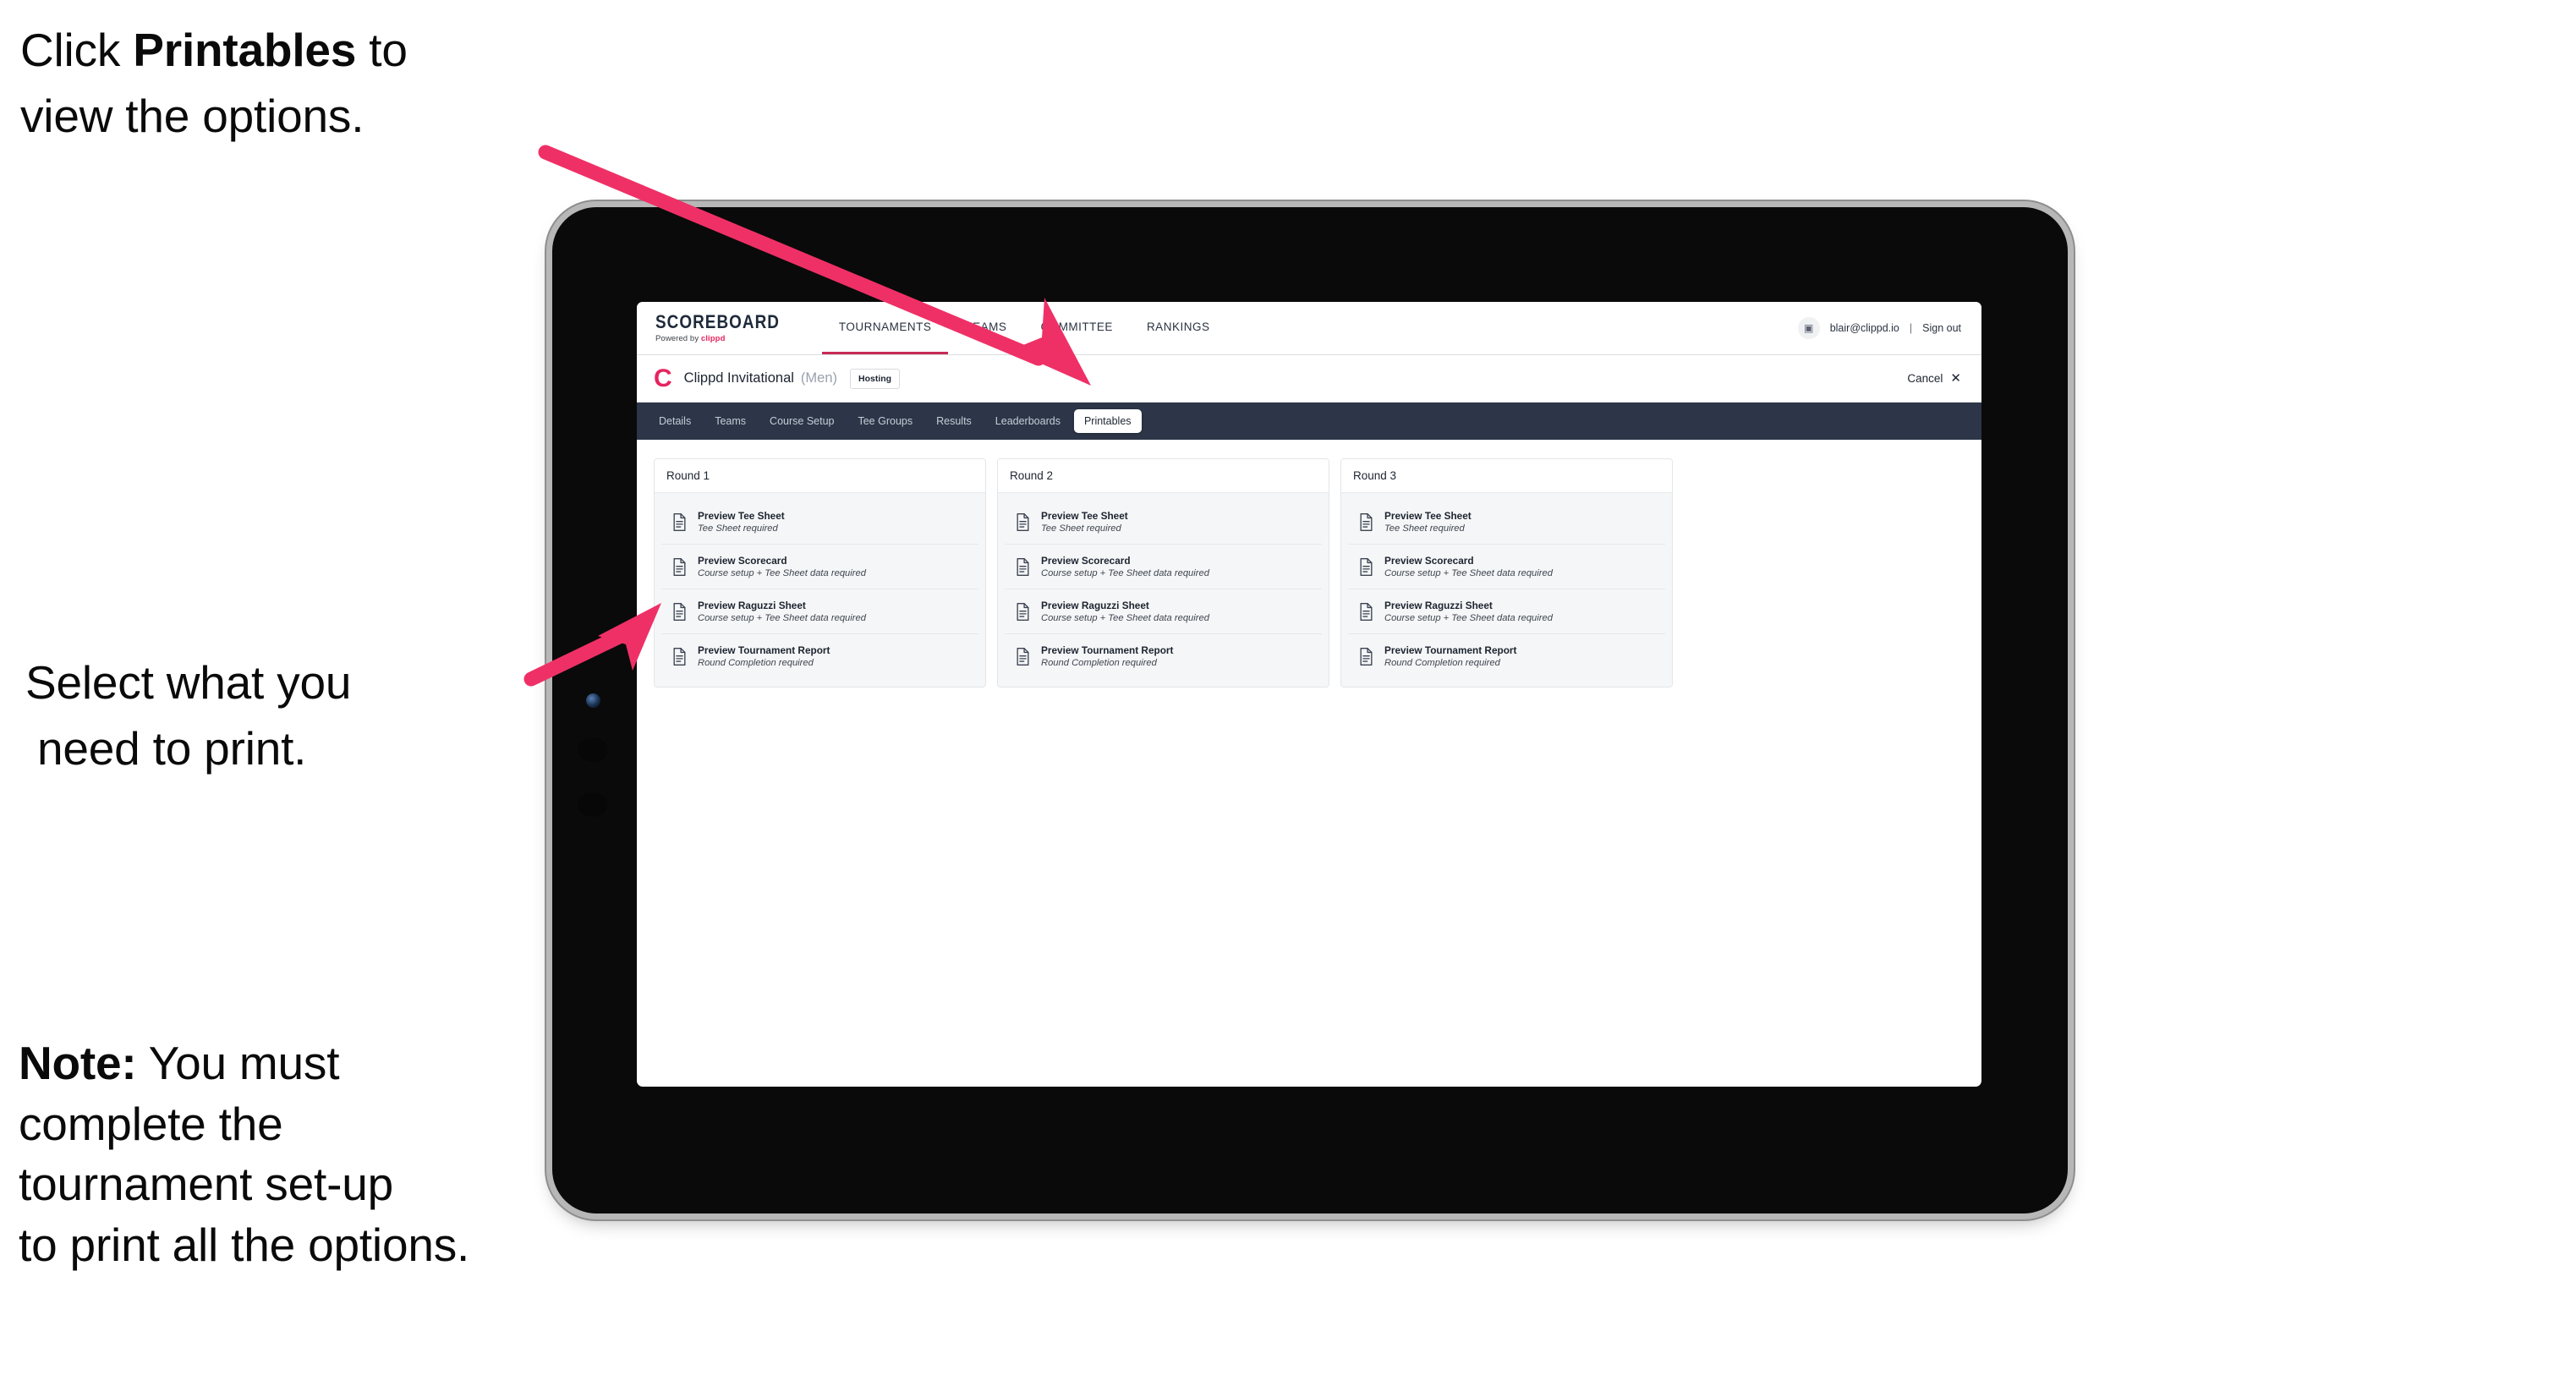 This screenshot has width=2576, height=1386. Describe the element at coordinates (801, 421) in the screenshot. I see `tab-course-setup: Course Setup` at that location.